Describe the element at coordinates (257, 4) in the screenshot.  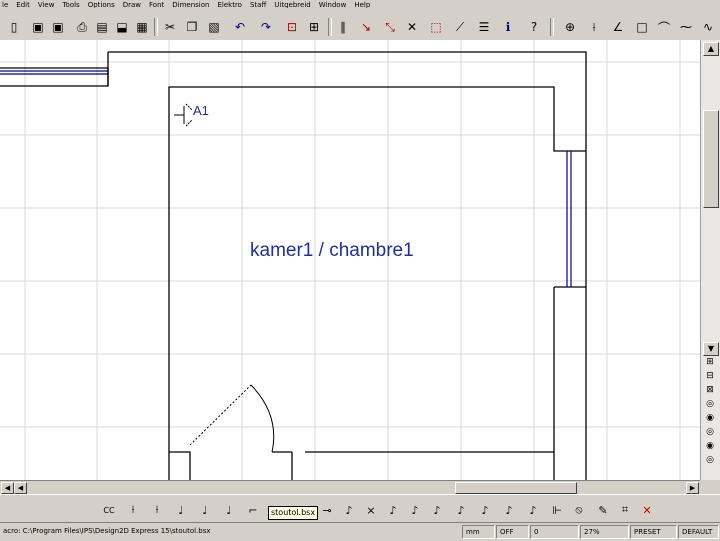
I see `menu-item-staff: Staff` at that location.